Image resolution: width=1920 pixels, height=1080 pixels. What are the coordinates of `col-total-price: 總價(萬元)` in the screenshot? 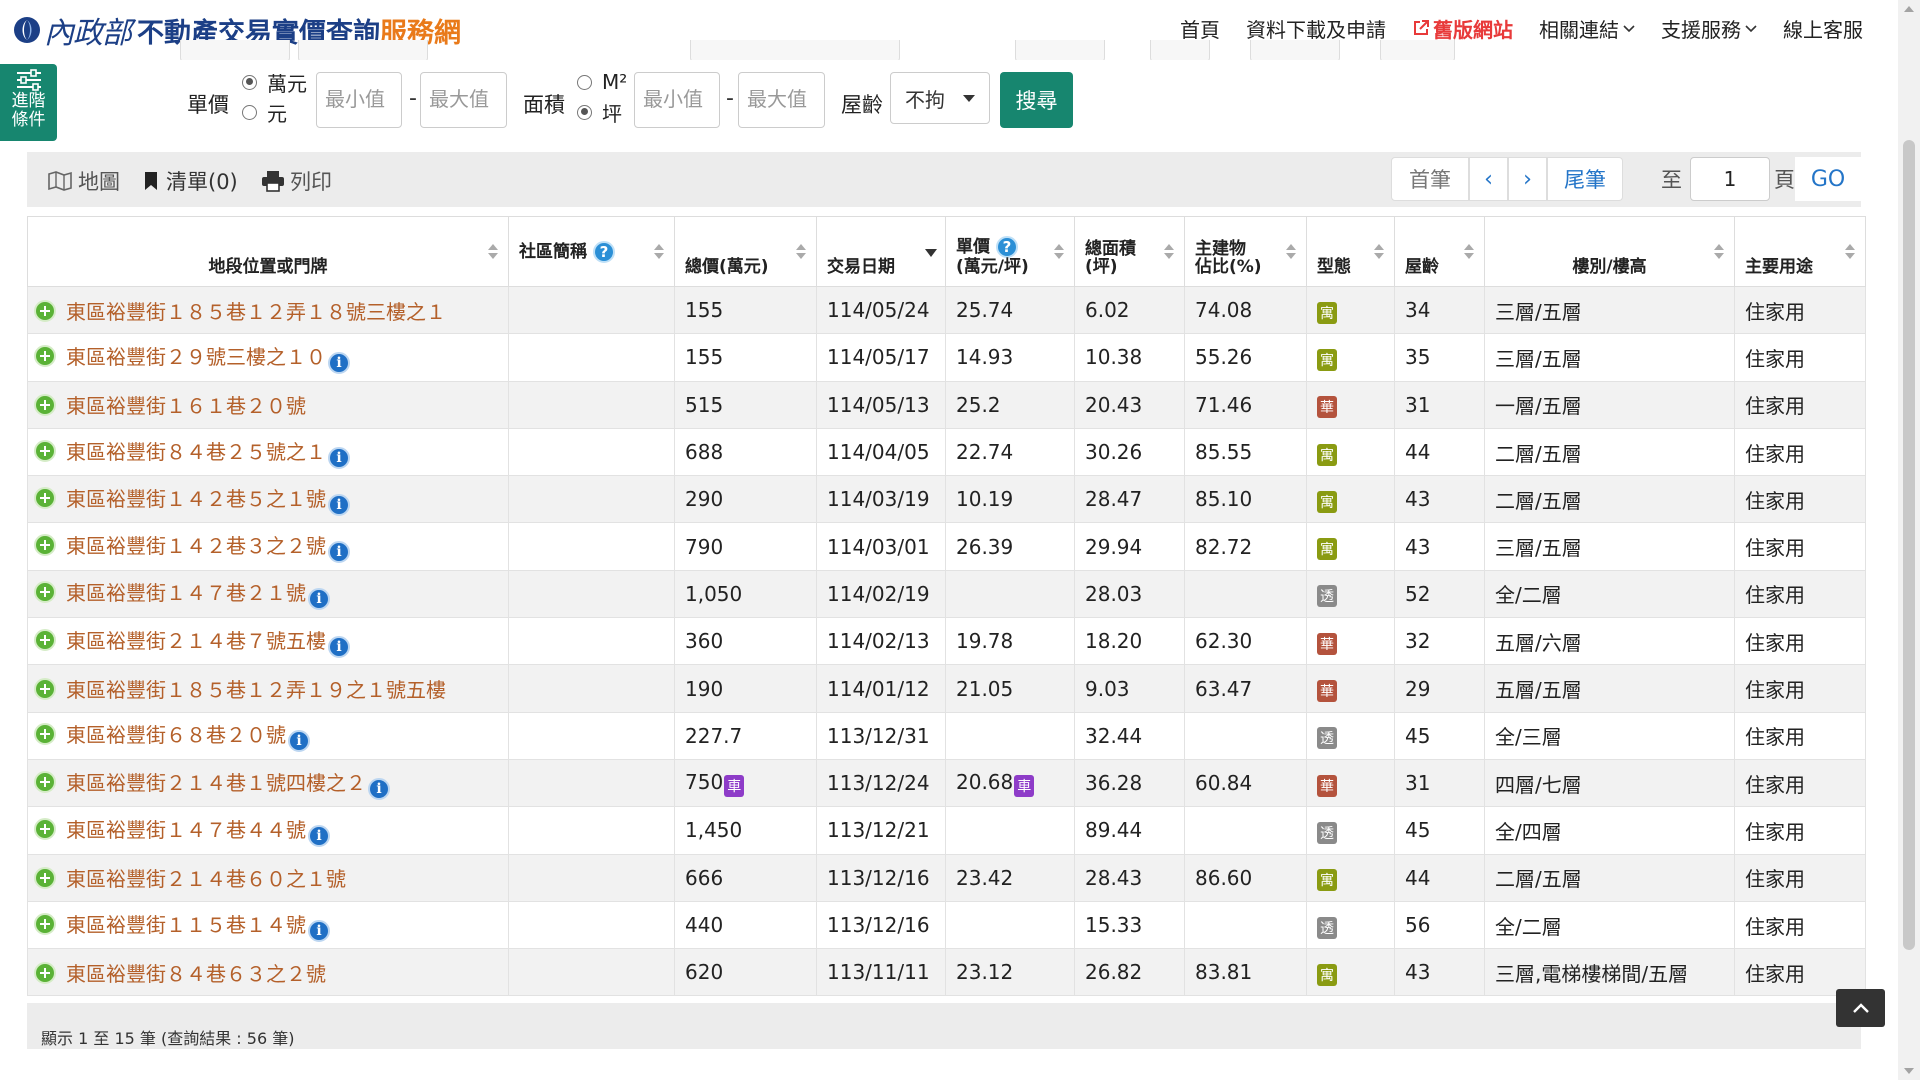 It's located at (745, 251).